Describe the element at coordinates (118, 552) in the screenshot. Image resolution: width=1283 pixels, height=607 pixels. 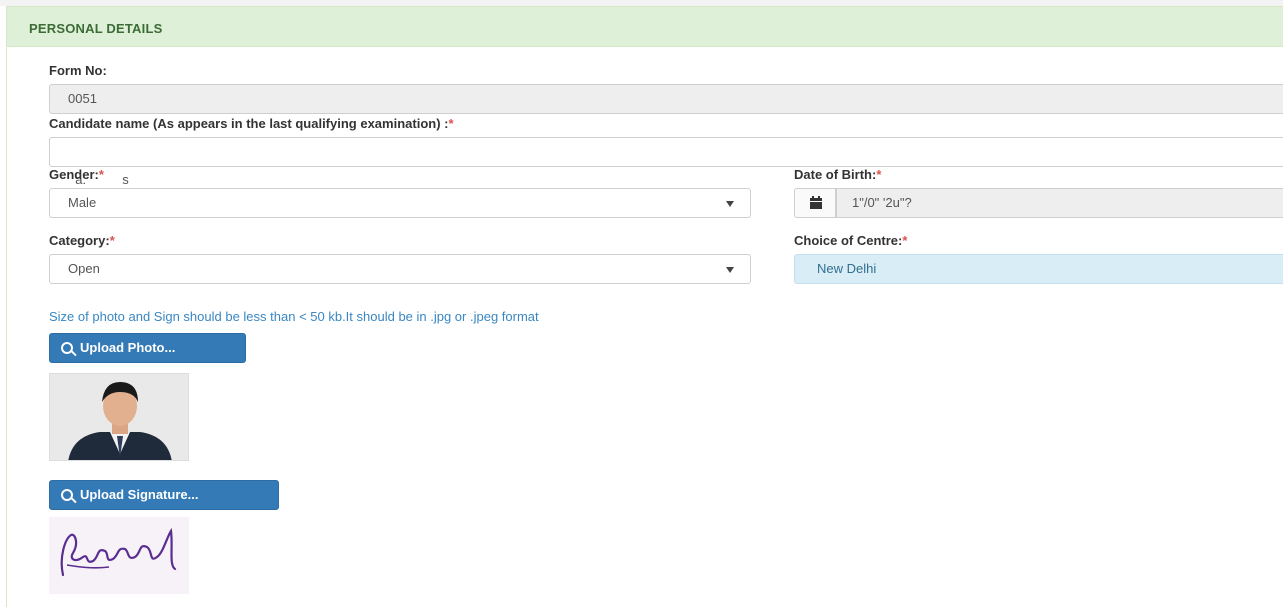
I see `signature-drawing` at that location.